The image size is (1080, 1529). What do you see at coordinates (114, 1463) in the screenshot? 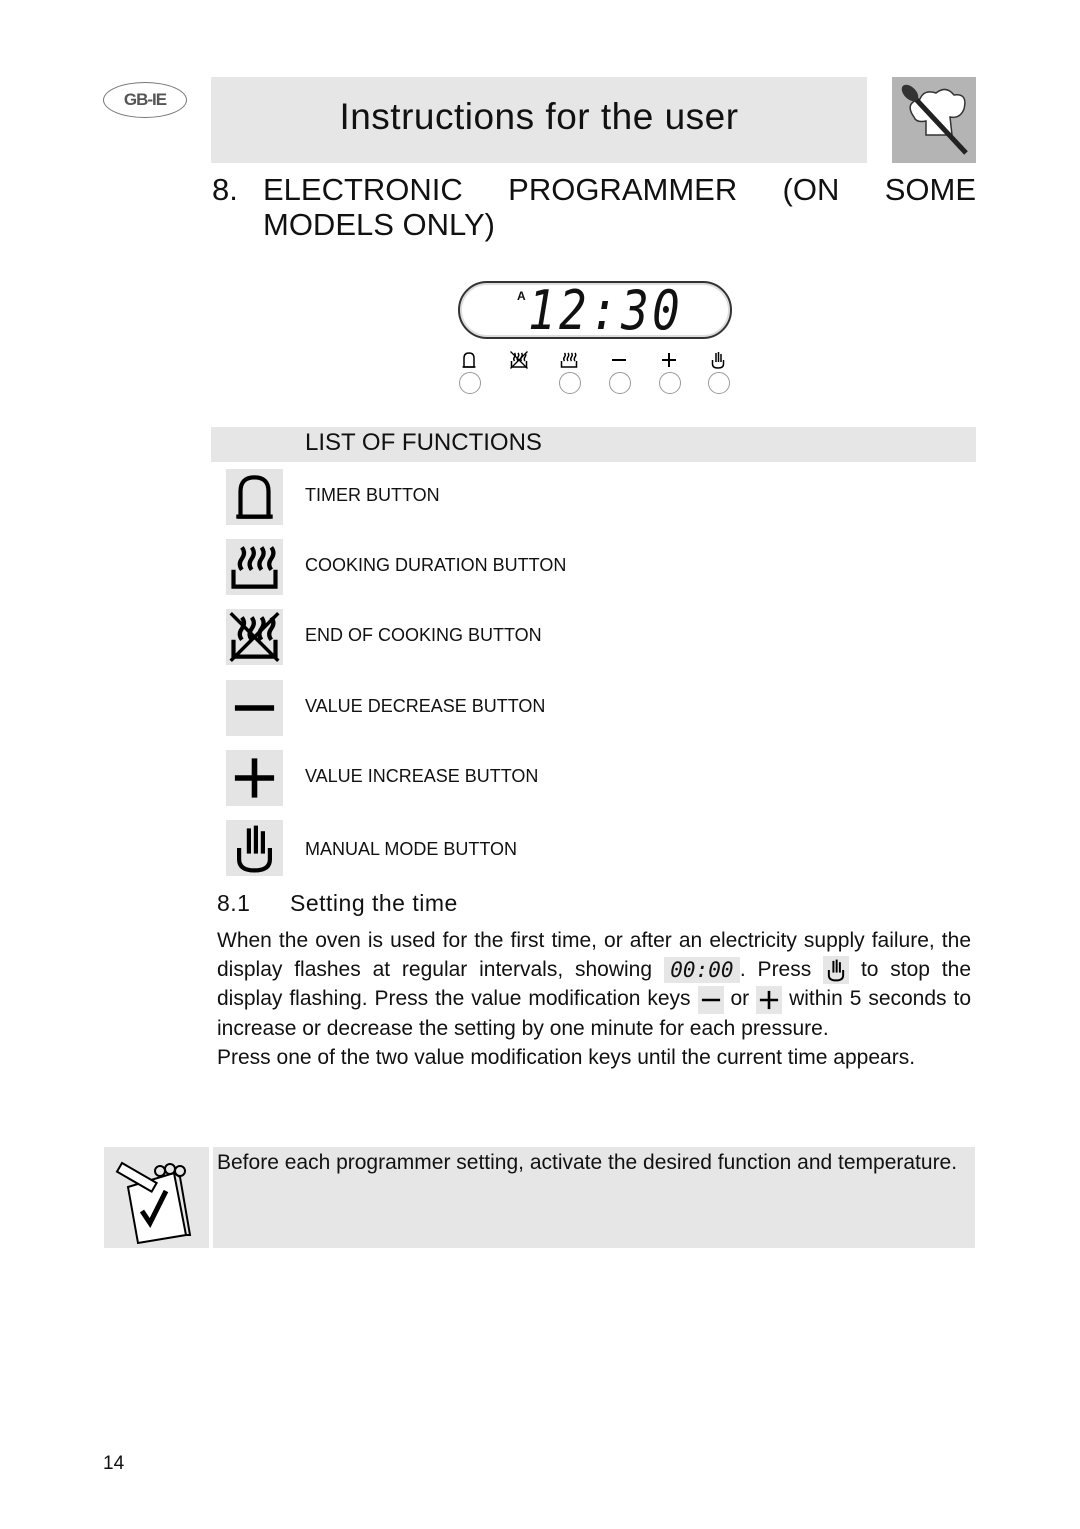
I see `page-number: 14` at bounding box center [114, 1463].